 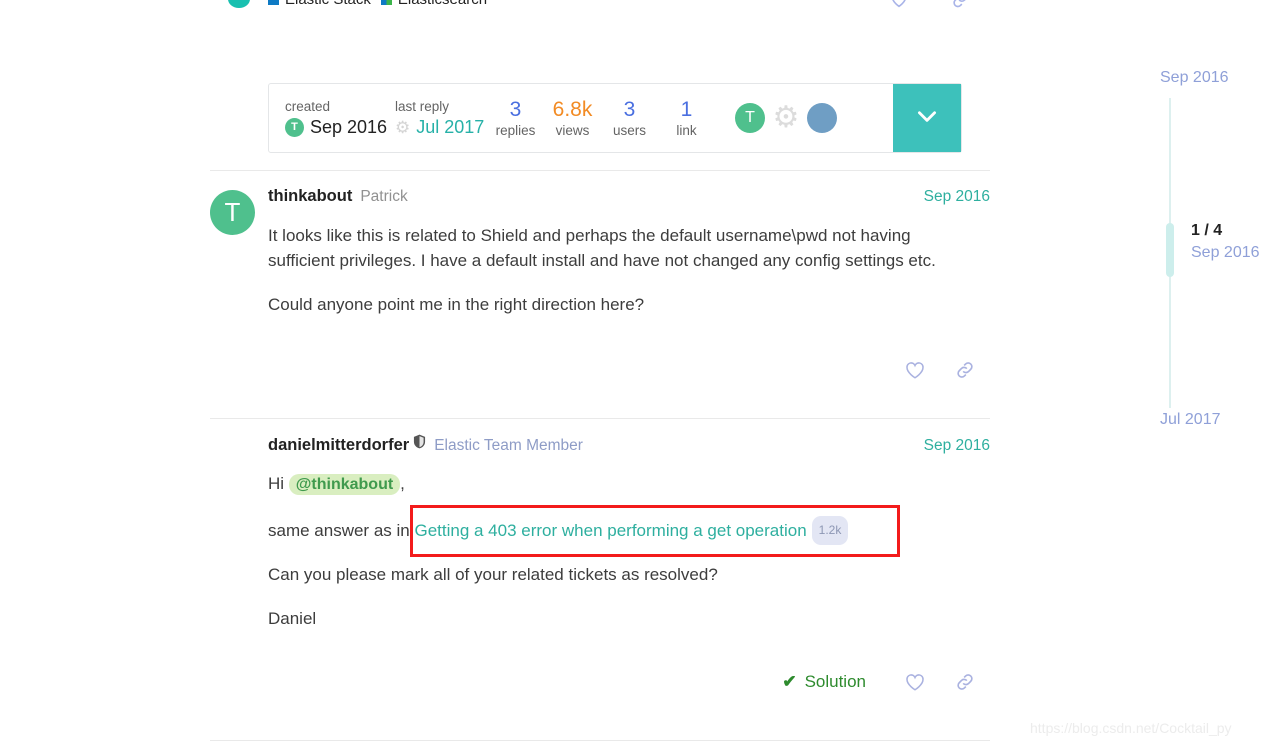 I want to click on stat-views: 6.8k views, so click(x=572, y=118).